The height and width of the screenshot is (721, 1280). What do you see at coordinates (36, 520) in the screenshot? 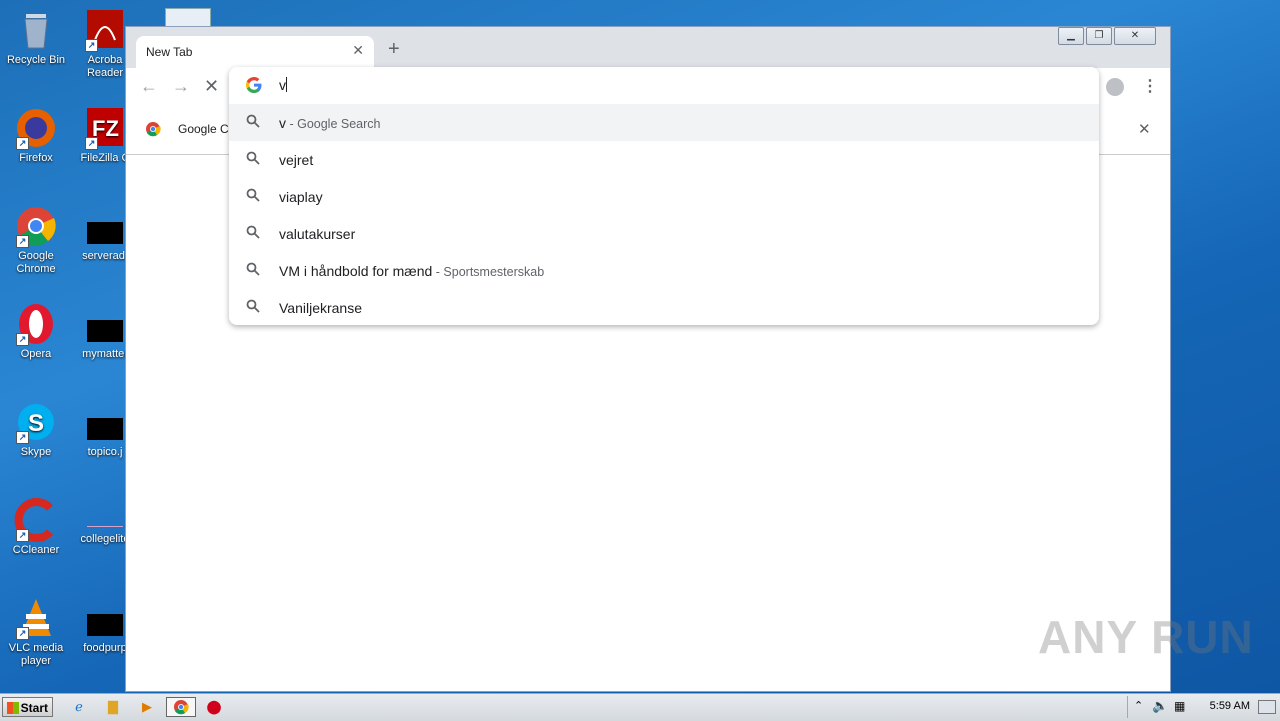
I see `ccleaner-icon: ↗` at bounding box center [36, 520].